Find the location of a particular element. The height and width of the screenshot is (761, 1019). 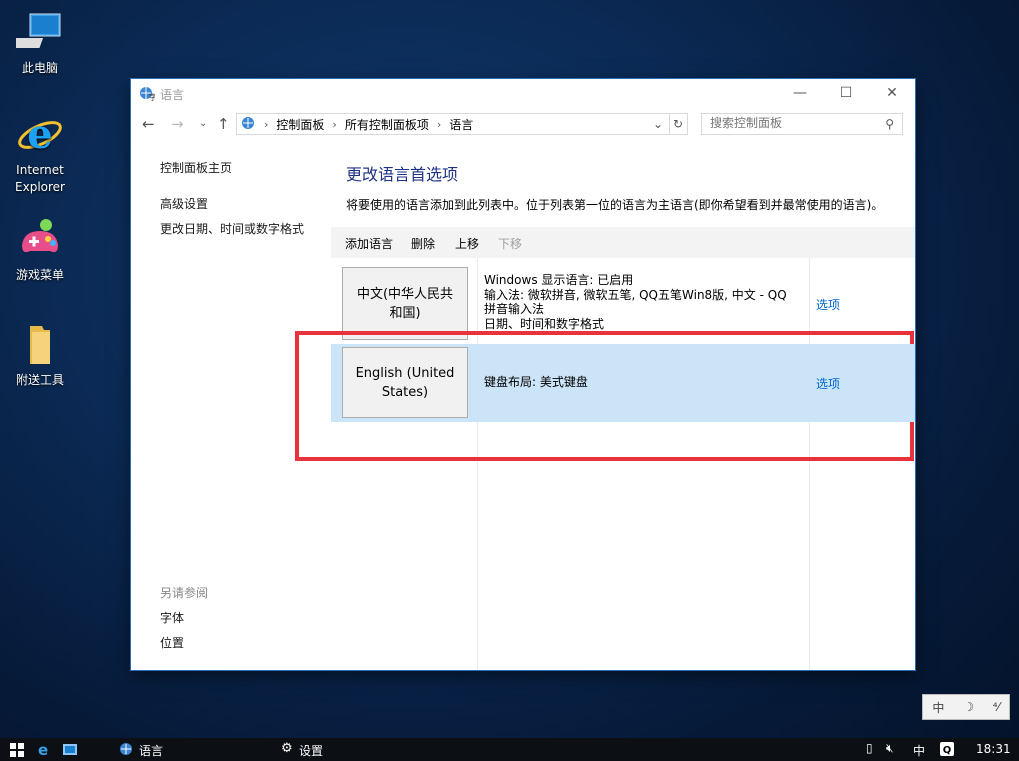

advanced-settings-link: 高级设置 is located at coordinates (184, 203).